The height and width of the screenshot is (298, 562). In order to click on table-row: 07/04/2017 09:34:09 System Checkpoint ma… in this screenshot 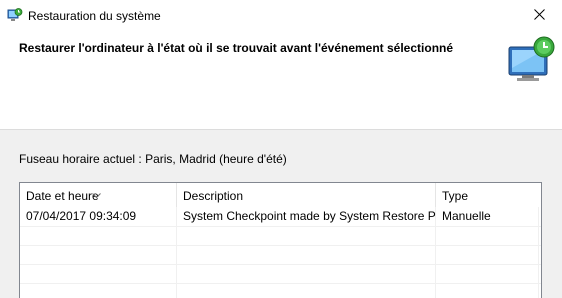, I will do `click(280, 217)`.